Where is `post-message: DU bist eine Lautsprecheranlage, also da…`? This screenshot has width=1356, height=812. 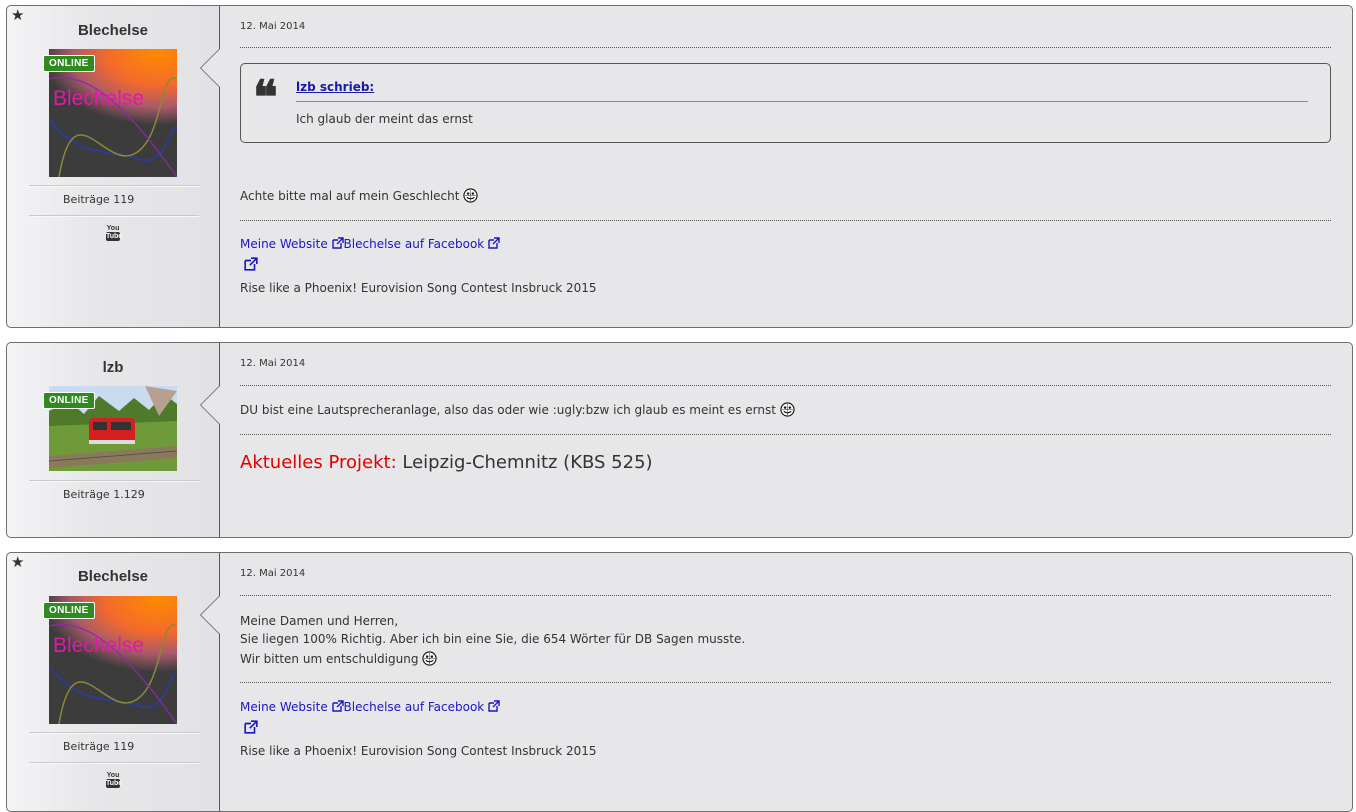 post-message: DU bist eine Lautsprecheranlage, also da… is located at coordinates (517, 410).